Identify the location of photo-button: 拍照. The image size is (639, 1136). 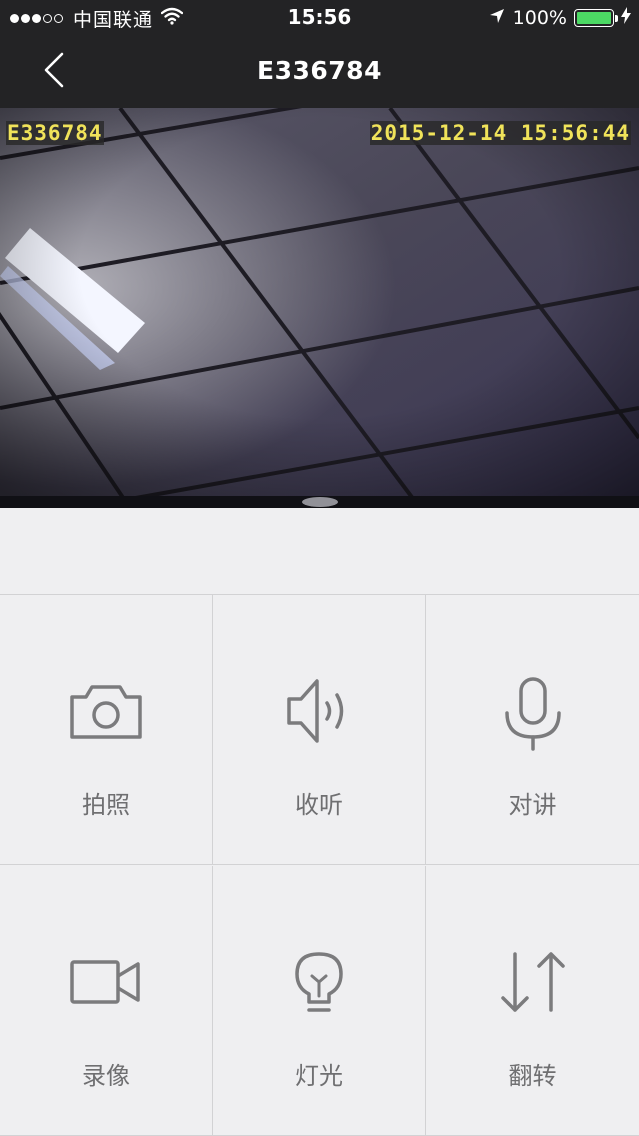
(106, 730).